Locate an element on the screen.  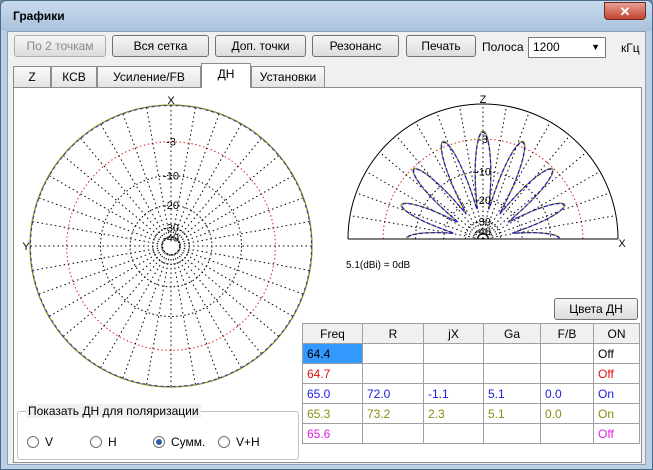
header-ga: Ga is located at coordinates (512, 333).